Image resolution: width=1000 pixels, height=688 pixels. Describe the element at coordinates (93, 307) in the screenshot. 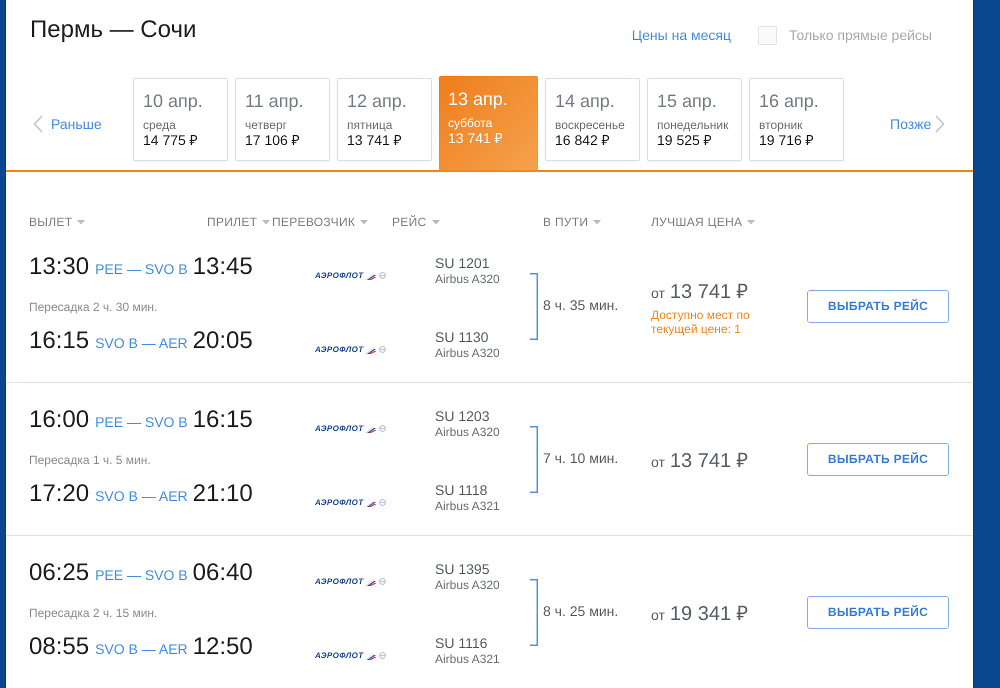

I see `transfer-info: Пересадка 2 ч. 30 мин.` at that location.